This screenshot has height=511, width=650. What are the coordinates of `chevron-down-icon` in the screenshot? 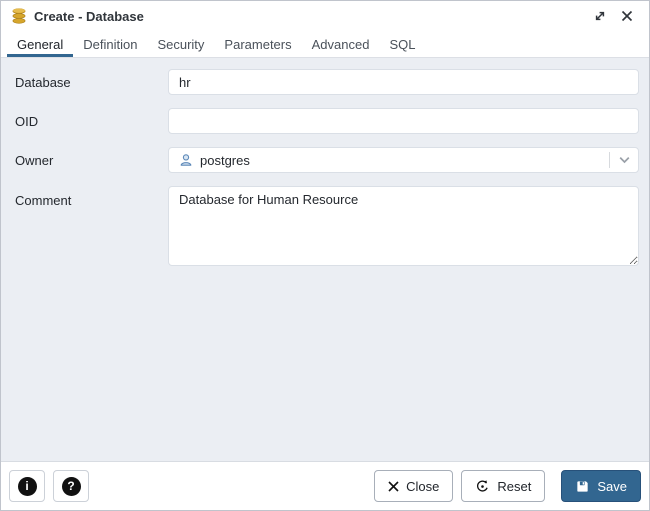 It's located at (624, 160).